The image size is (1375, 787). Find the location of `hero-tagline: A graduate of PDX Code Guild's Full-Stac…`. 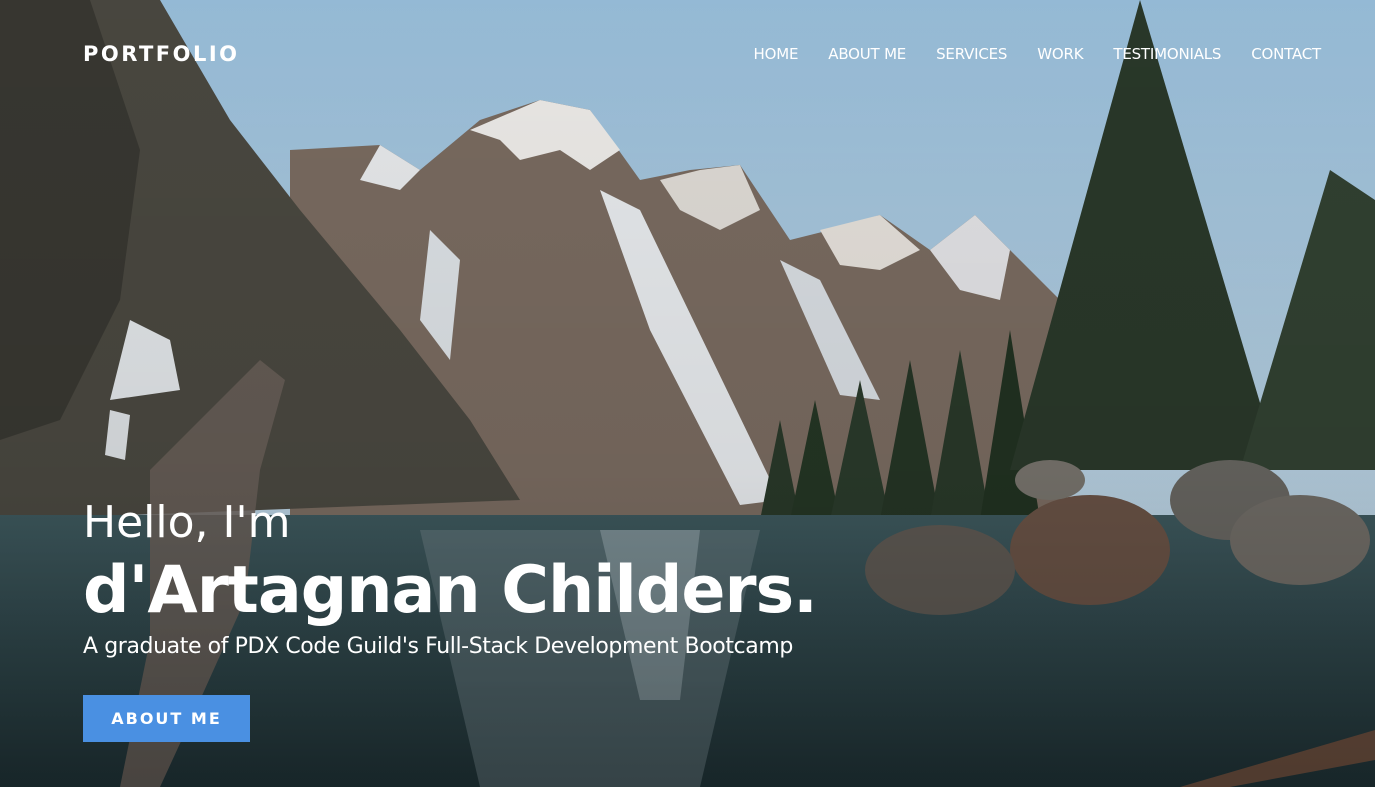

hero-tagline: A graduate of PDX Code Guild's Full-Stac… is located at coordinates (438, 646).